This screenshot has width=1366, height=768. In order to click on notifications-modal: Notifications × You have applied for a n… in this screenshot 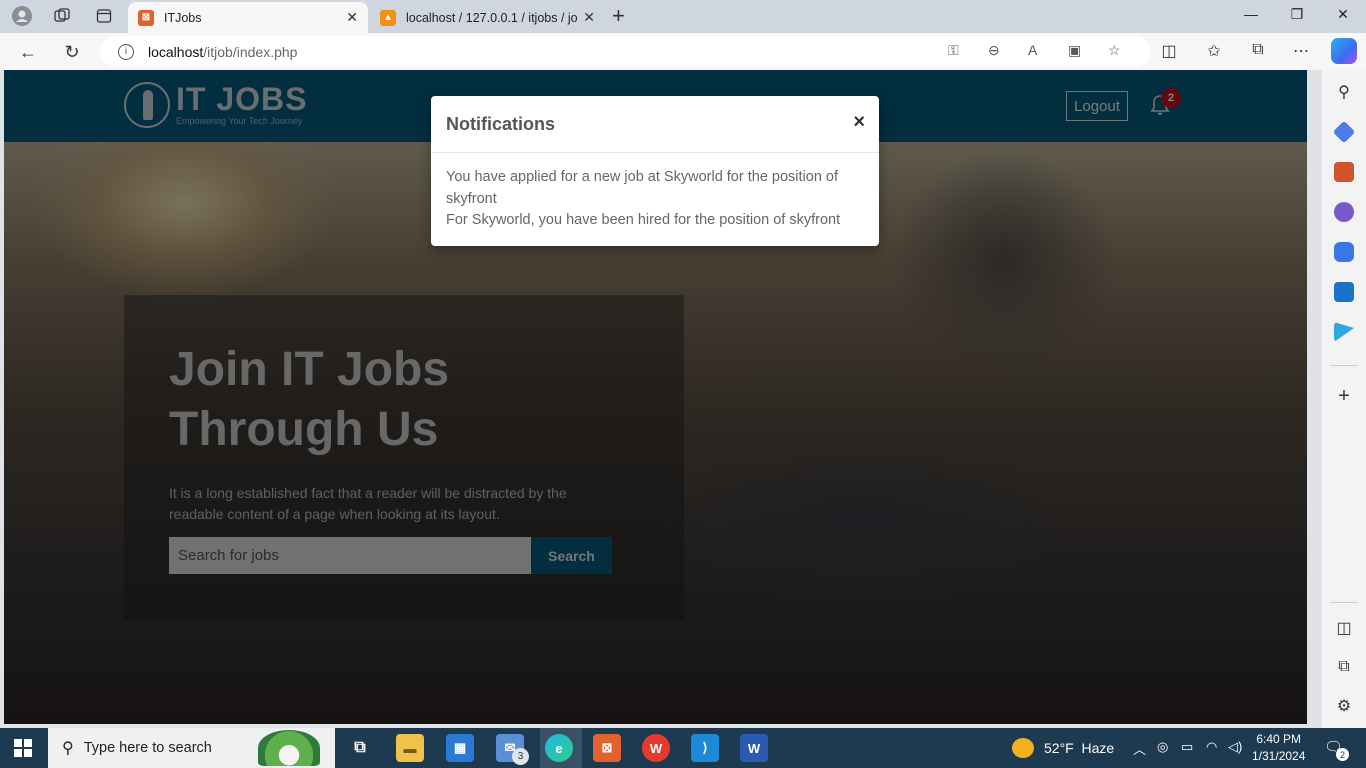, I will do `click(655, 171)`.